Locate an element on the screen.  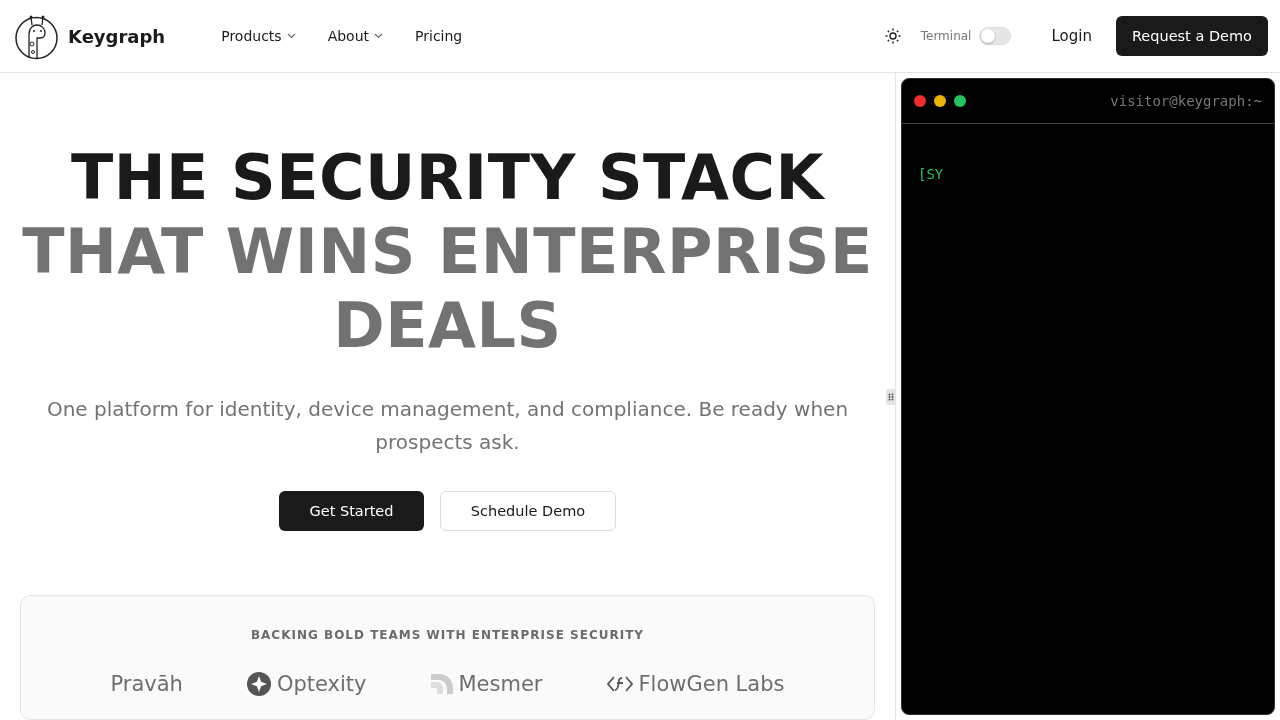
request-demo-button: Request a Demo is located at coordinates (1191, 36).